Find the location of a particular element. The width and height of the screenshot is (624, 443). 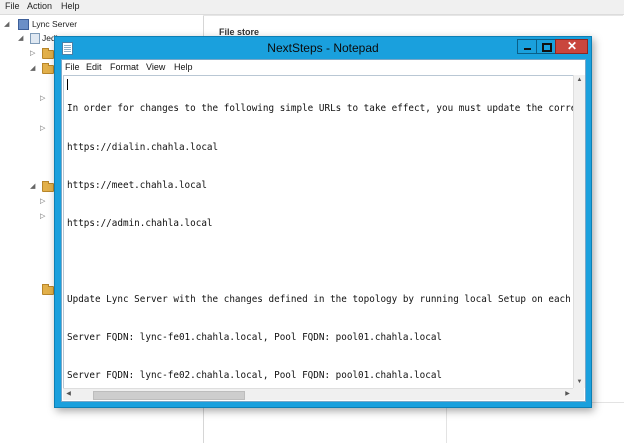

horizontal-scroll-thumb is located at coordinates (169, 395).